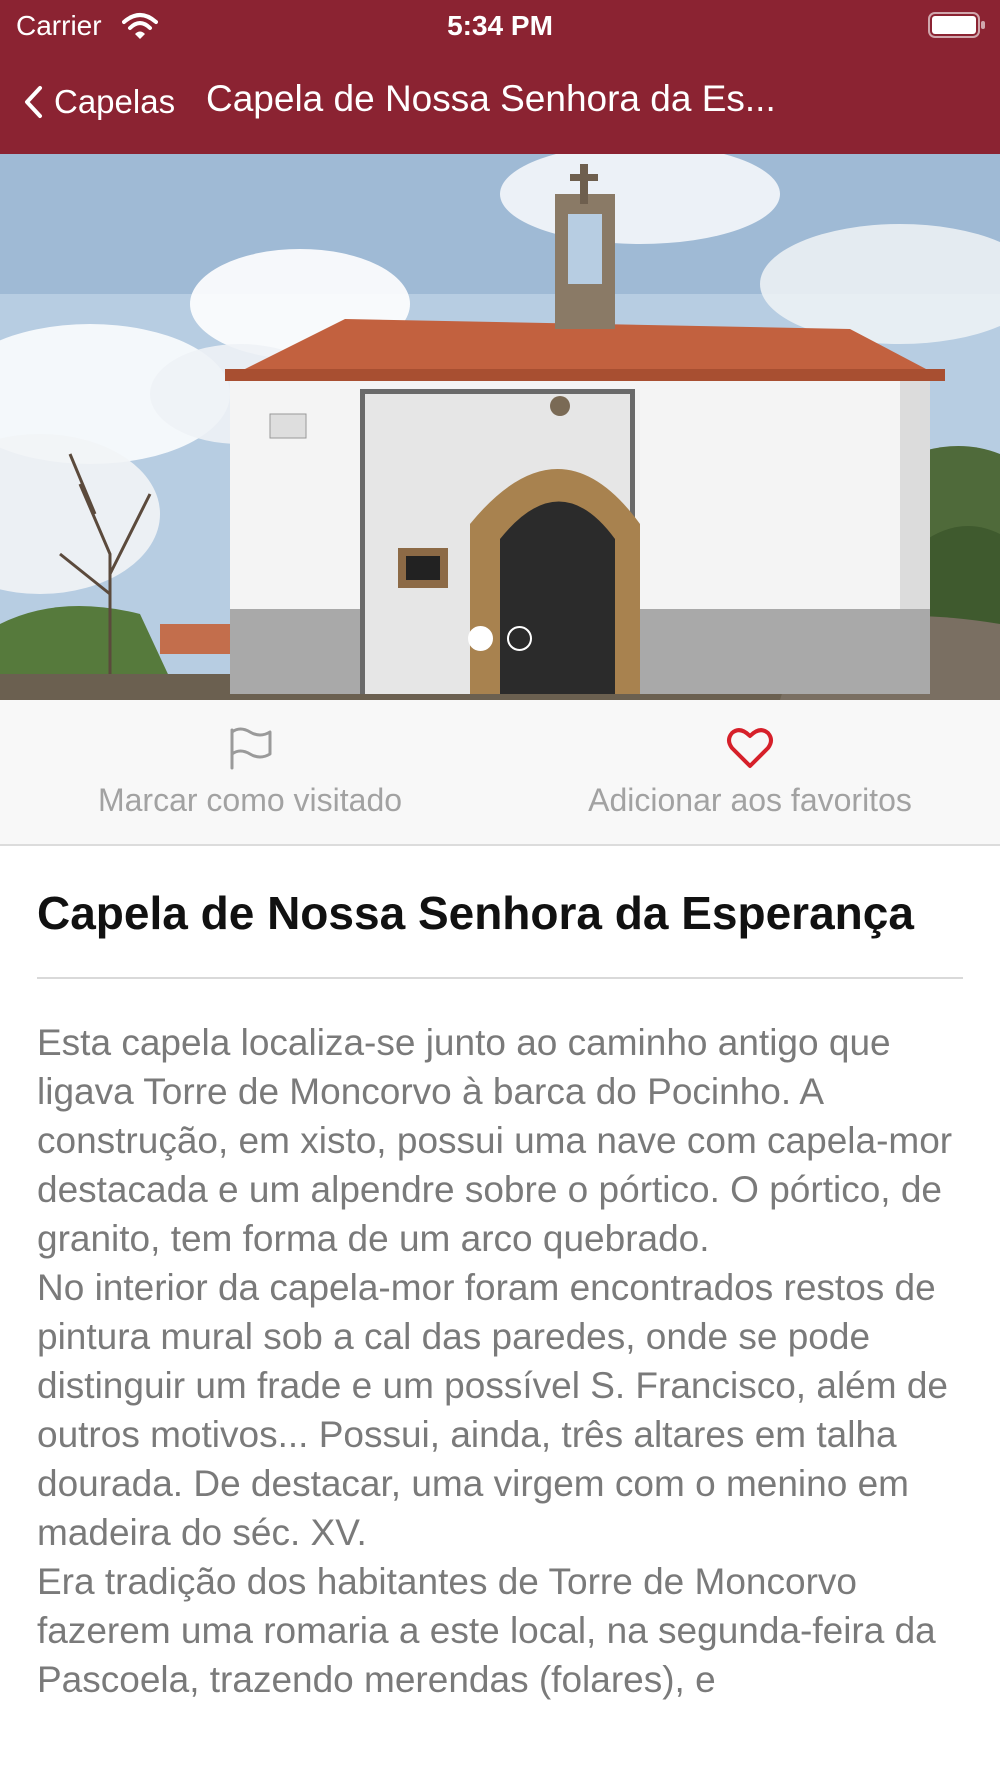 This screenshot has width=1000, height=1778. I want to click on divider, so click(500, 978).